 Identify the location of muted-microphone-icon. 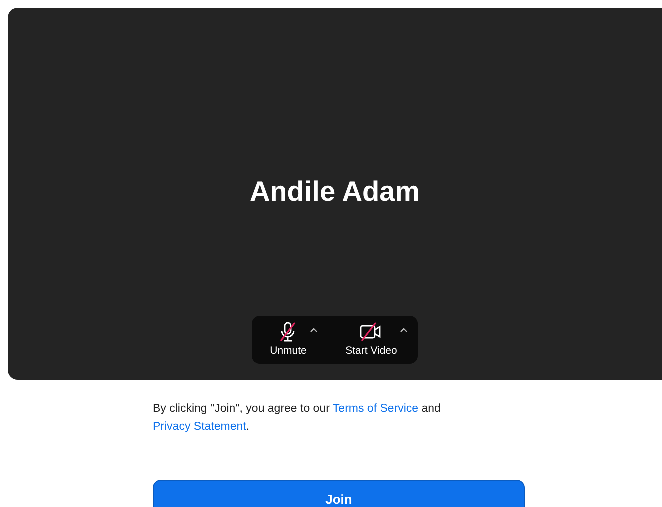
(288, 332).